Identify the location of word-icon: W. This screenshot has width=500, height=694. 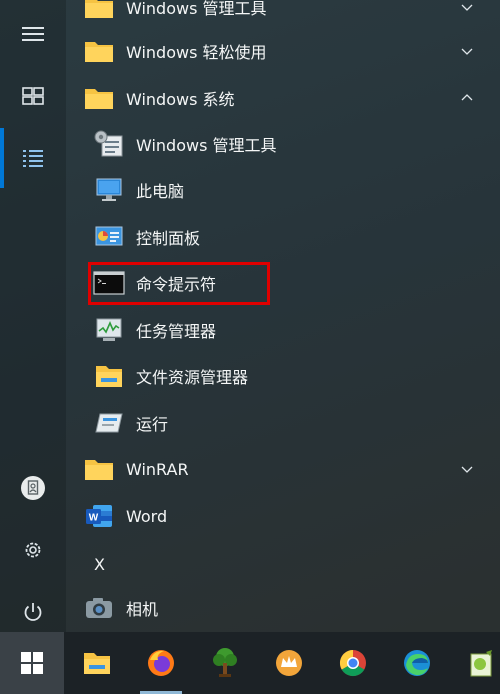
(99, 516).